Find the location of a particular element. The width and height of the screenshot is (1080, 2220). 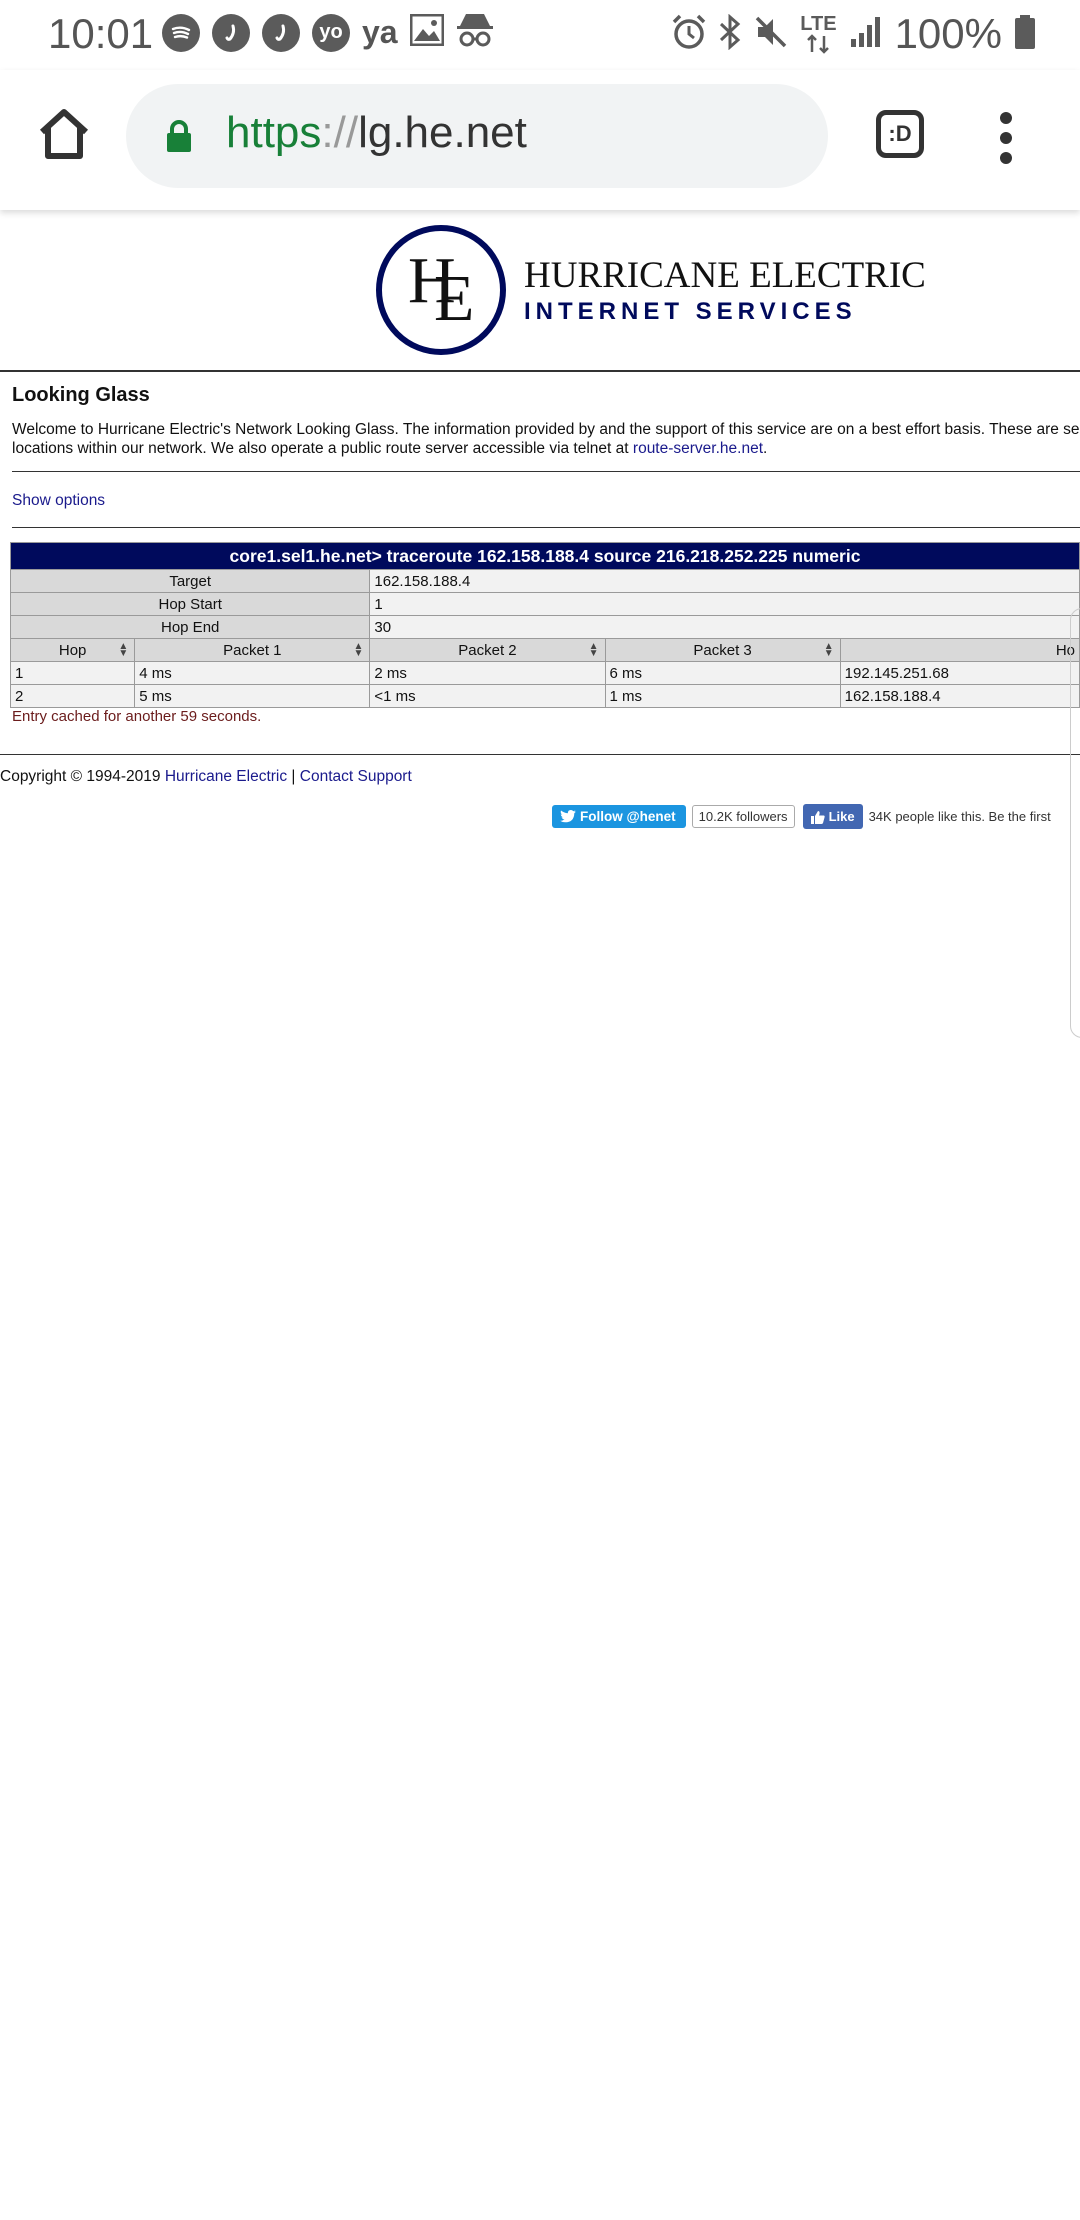

system-icons: LTE 100% is located at coordinates (854, 34).